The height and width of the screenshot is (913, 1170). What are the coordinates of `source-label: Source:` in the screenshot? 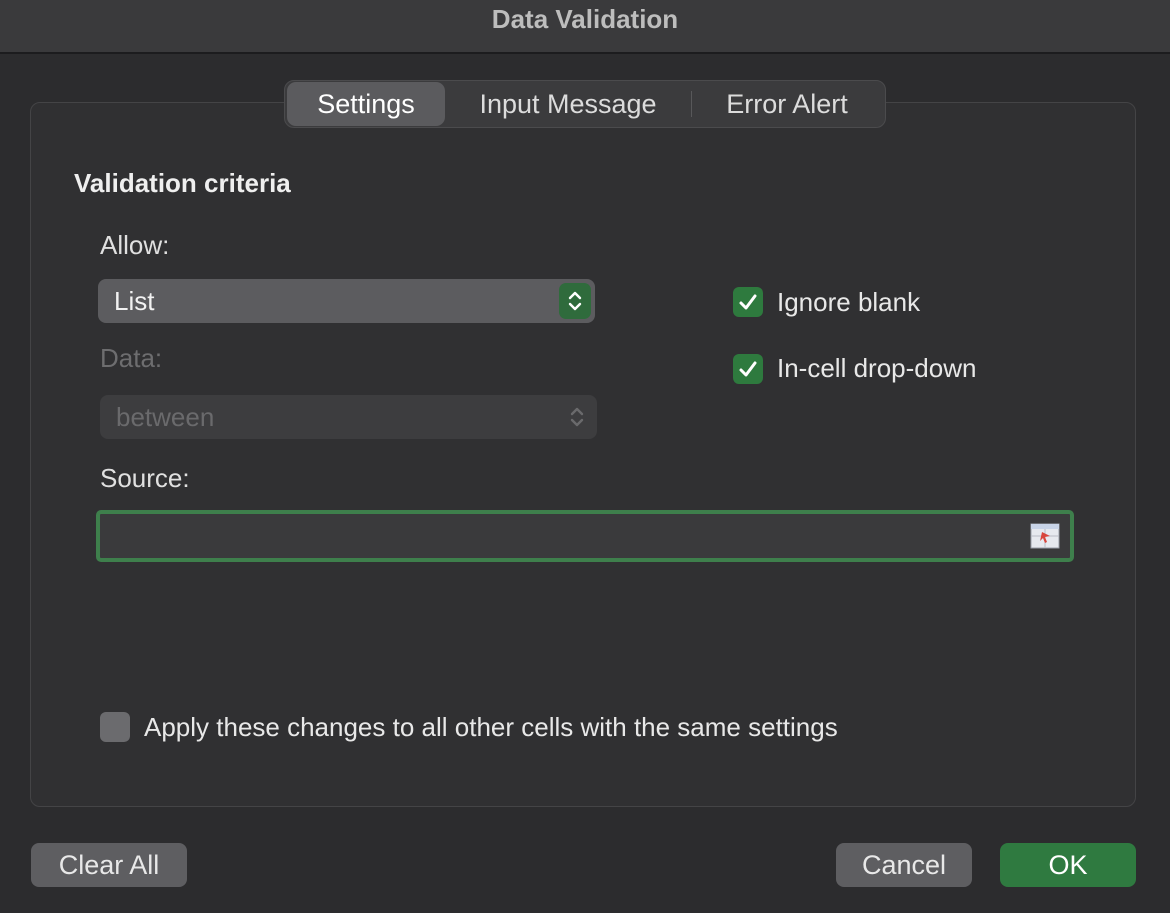 It's located at (145, 478).